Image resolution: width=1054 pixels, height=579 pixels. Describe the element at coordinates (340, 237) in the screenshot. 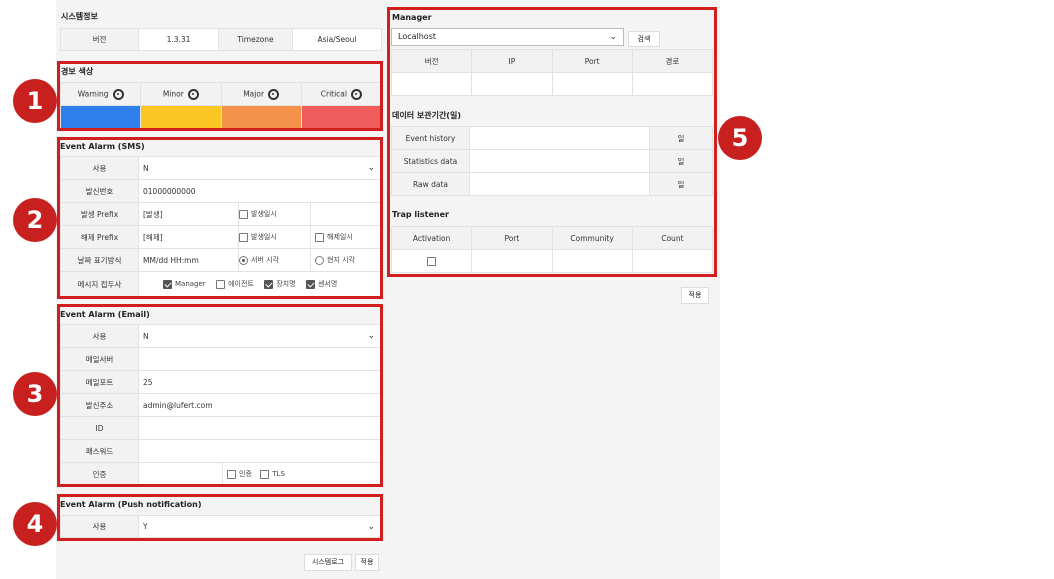

I see `clear-time-label: 해제일시` at that location.